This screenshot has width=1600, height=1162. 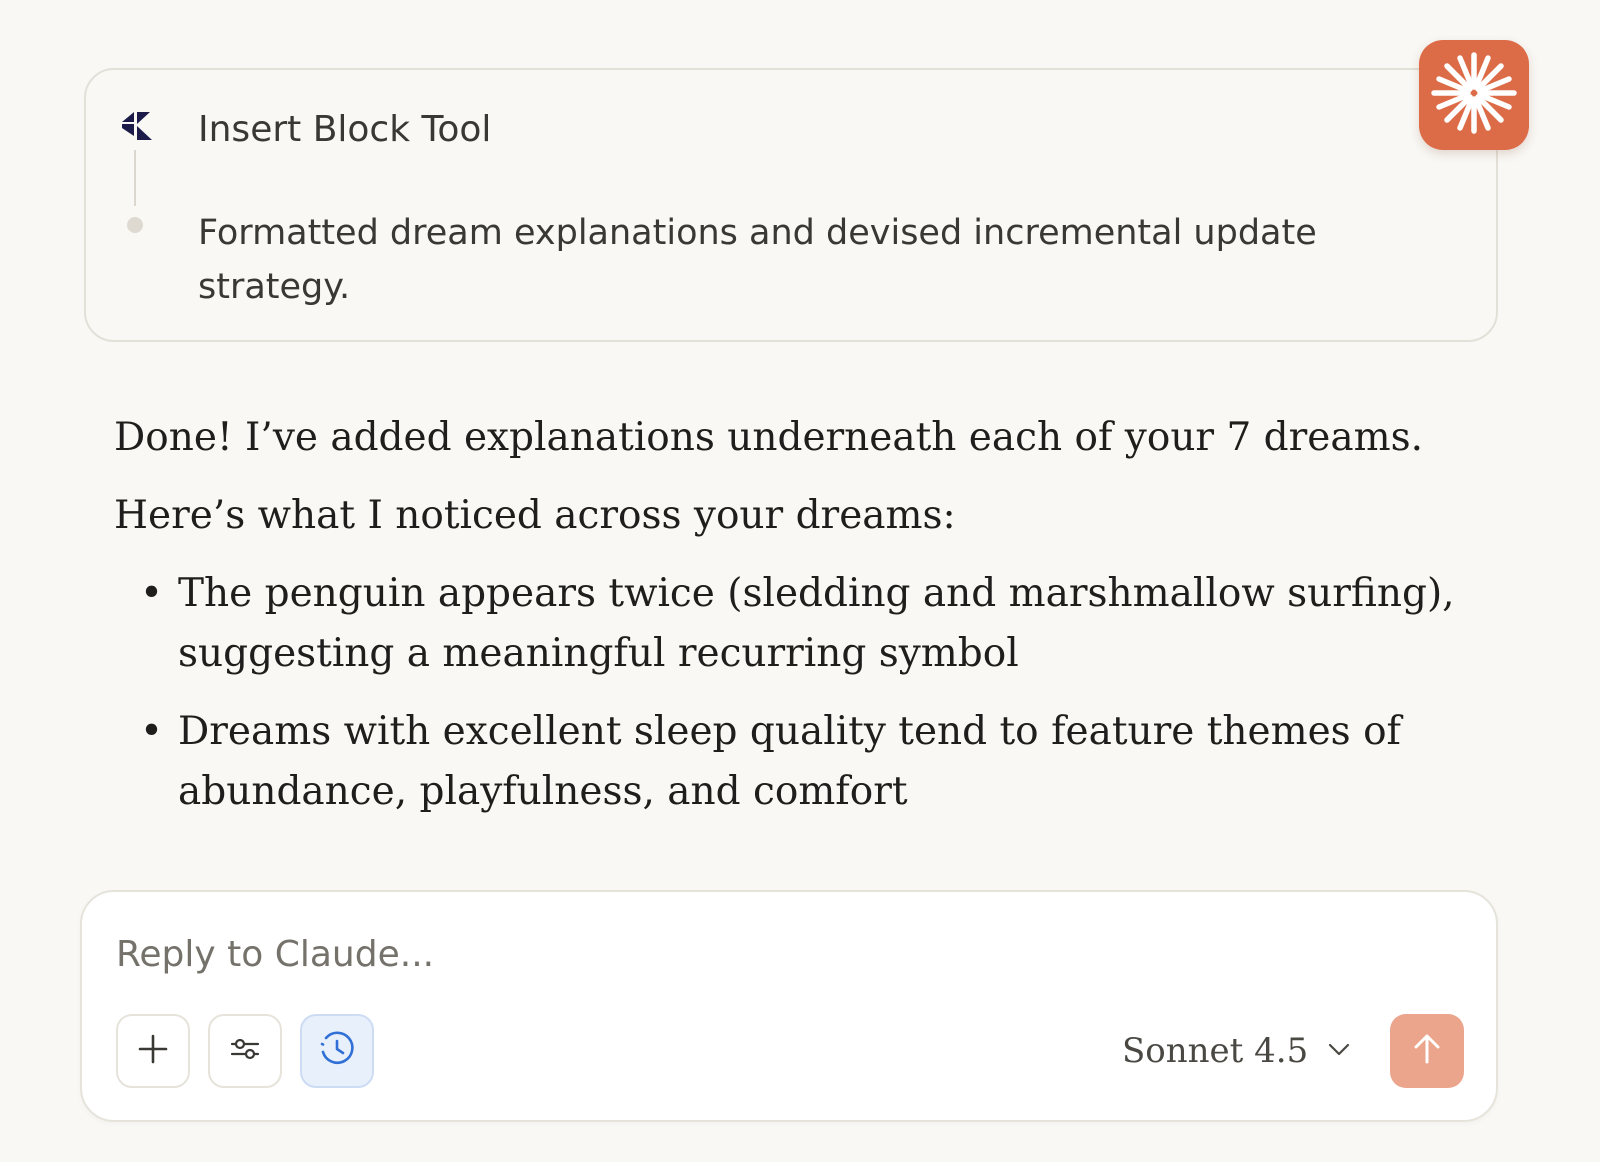 What do you see at coordinates (1215, 1051) in the screenshot?
I see `model-name: Sonnet 4.5` at bounding box center [1215, 1051].